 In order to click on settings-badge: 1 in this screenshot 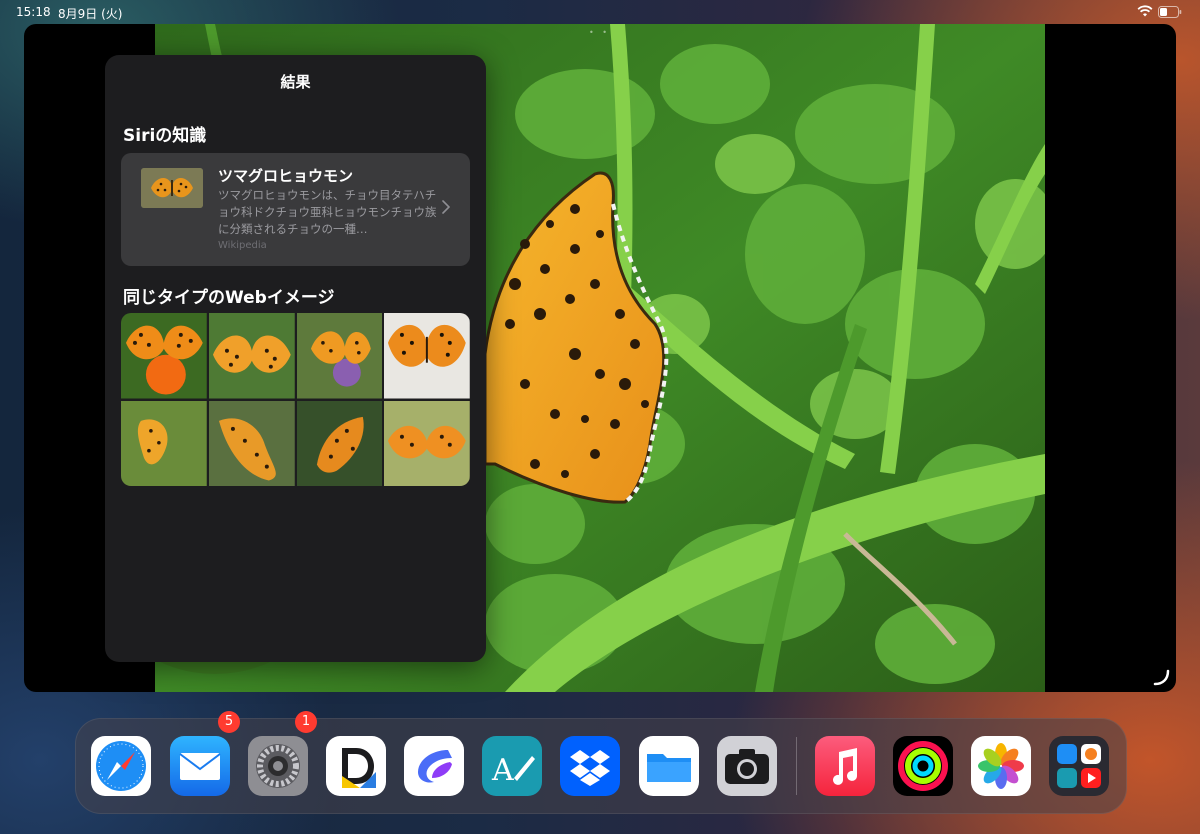, I will do `click(306, 722)`.